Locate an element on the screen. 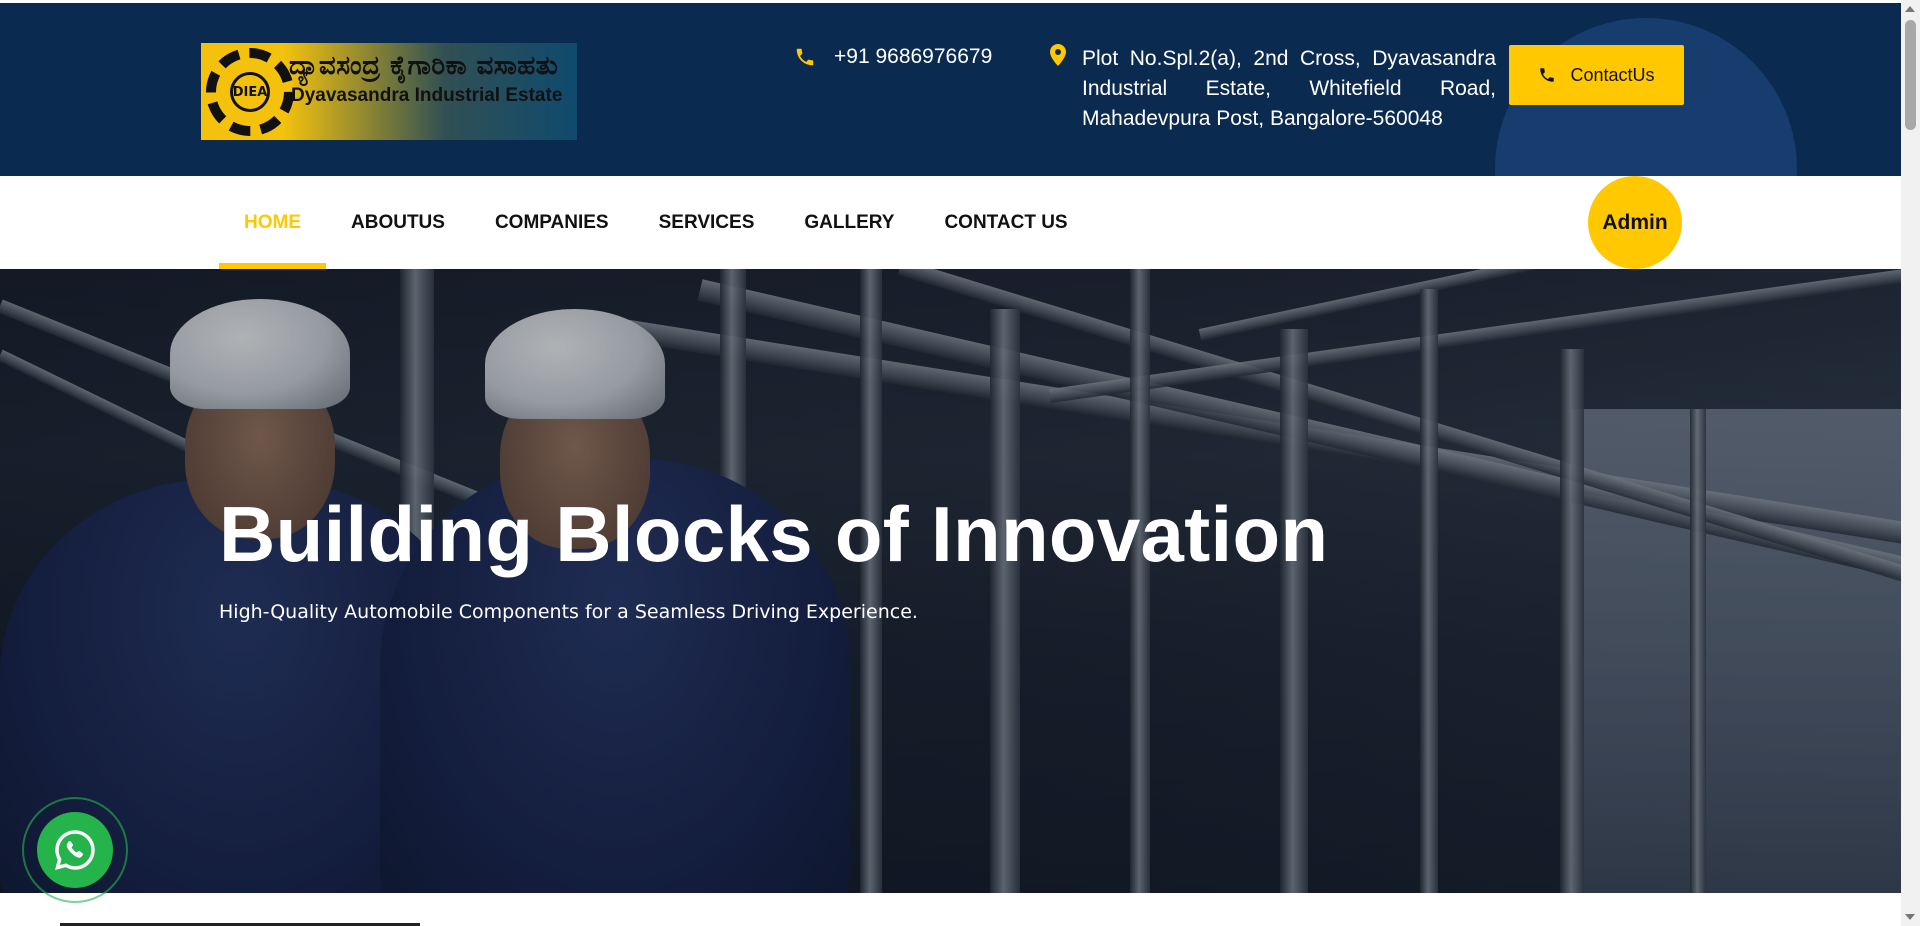 This screenshot has height=926, width=1920. nav-item-home: HOME is located at coordinates (272, 222).